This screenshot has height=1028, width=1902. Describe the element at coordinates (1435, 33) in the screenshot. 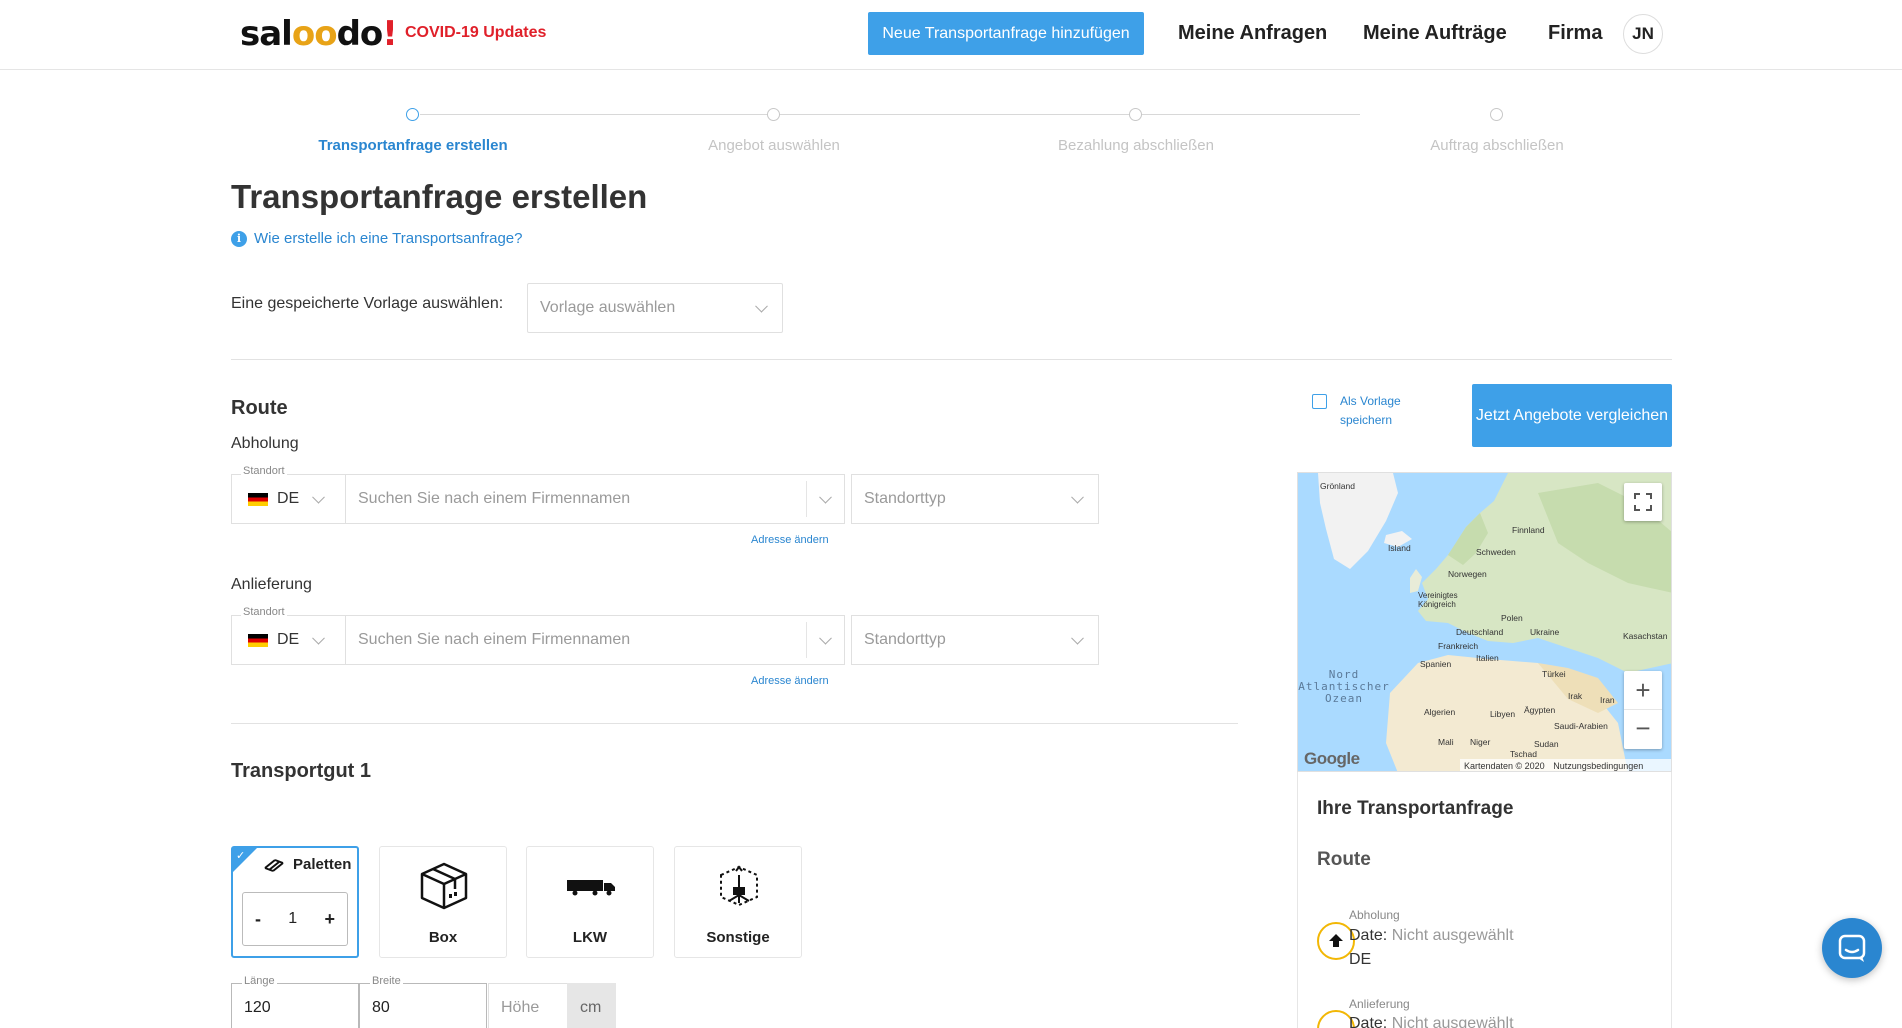

I see `nav-my-orders: Meine Aufträge` at that location.